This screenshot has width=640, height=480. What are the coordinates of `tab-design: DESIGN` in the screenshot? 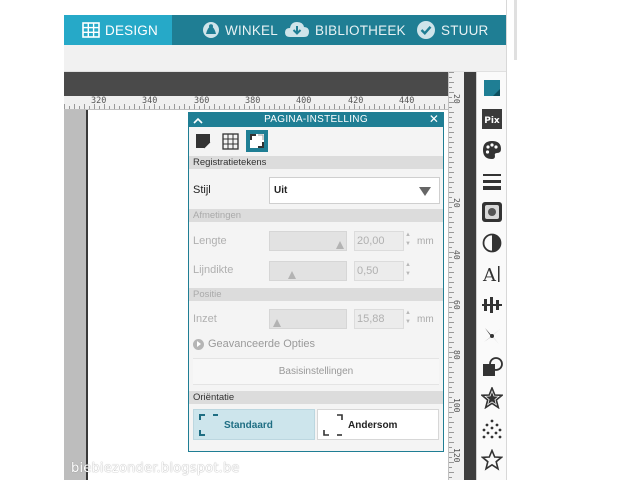 It's located at (118, 30).